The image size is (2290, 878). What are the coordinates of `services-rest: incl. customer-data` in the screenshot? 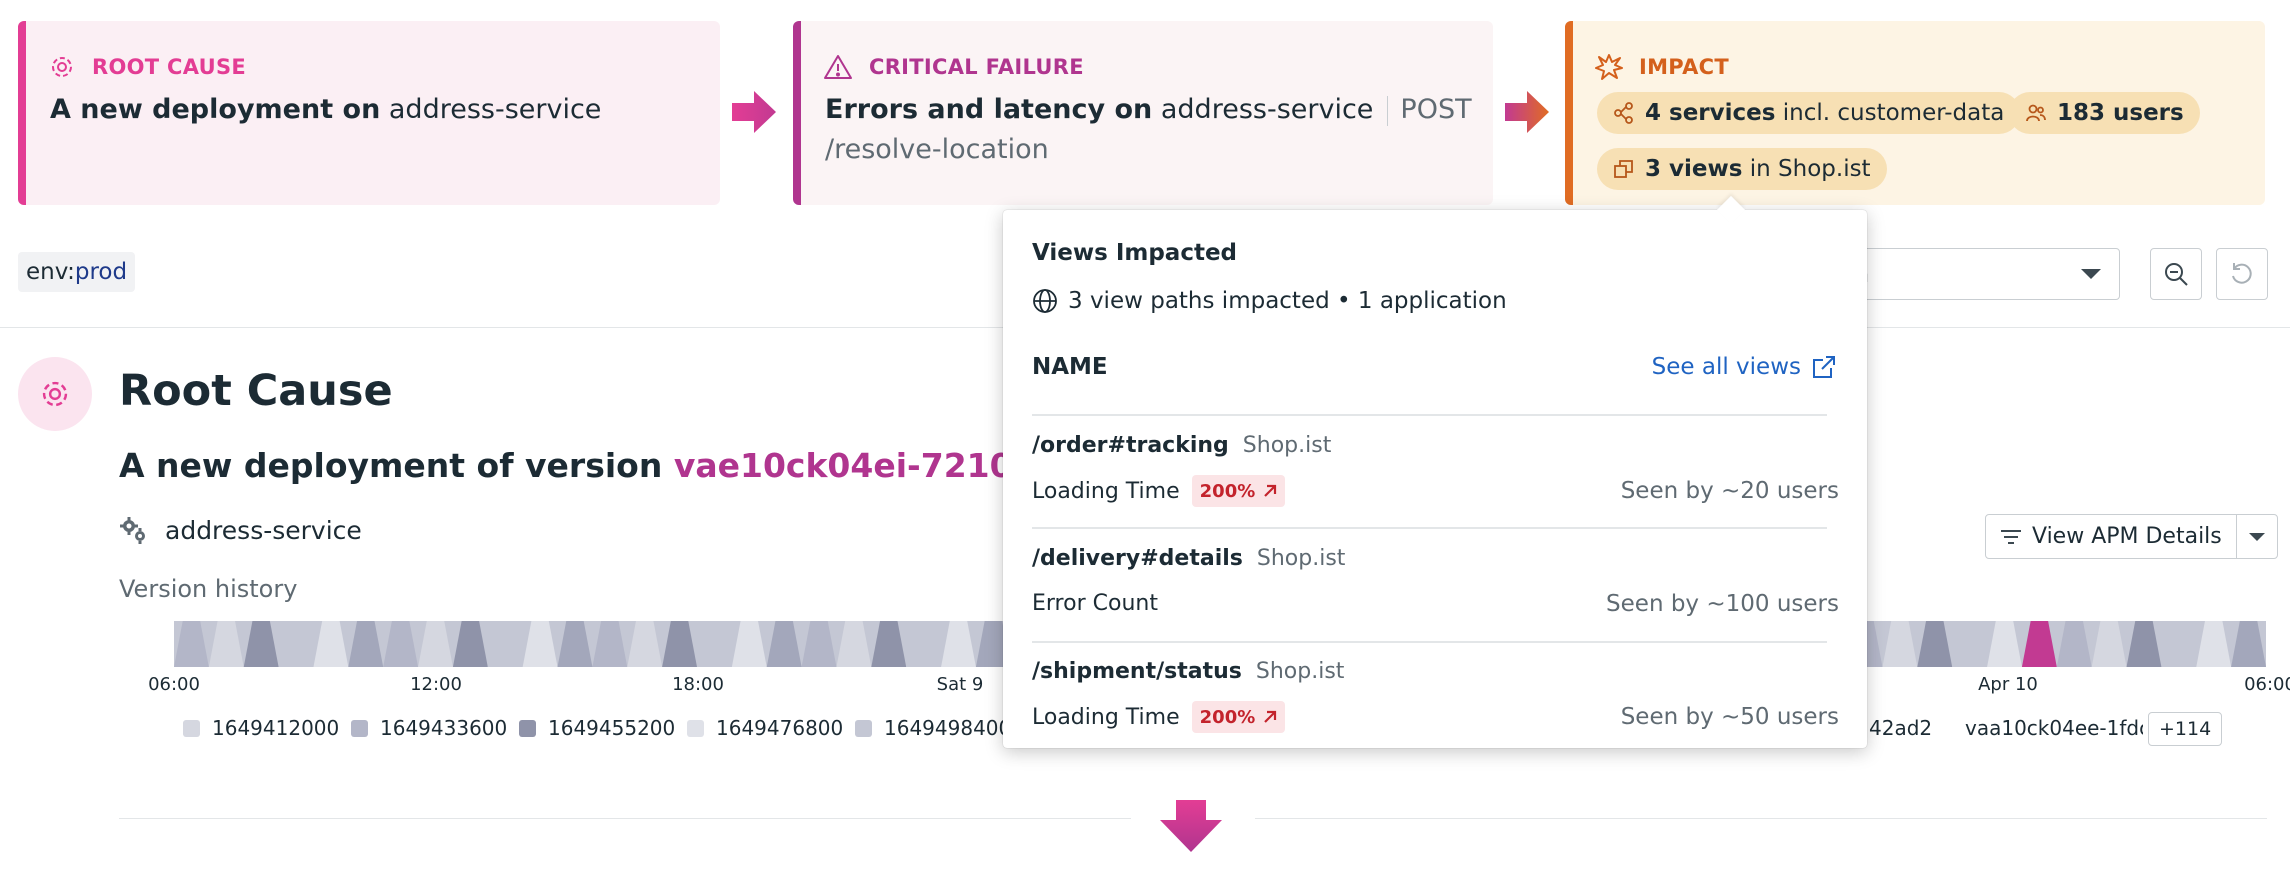 It's located at (1893, 113).